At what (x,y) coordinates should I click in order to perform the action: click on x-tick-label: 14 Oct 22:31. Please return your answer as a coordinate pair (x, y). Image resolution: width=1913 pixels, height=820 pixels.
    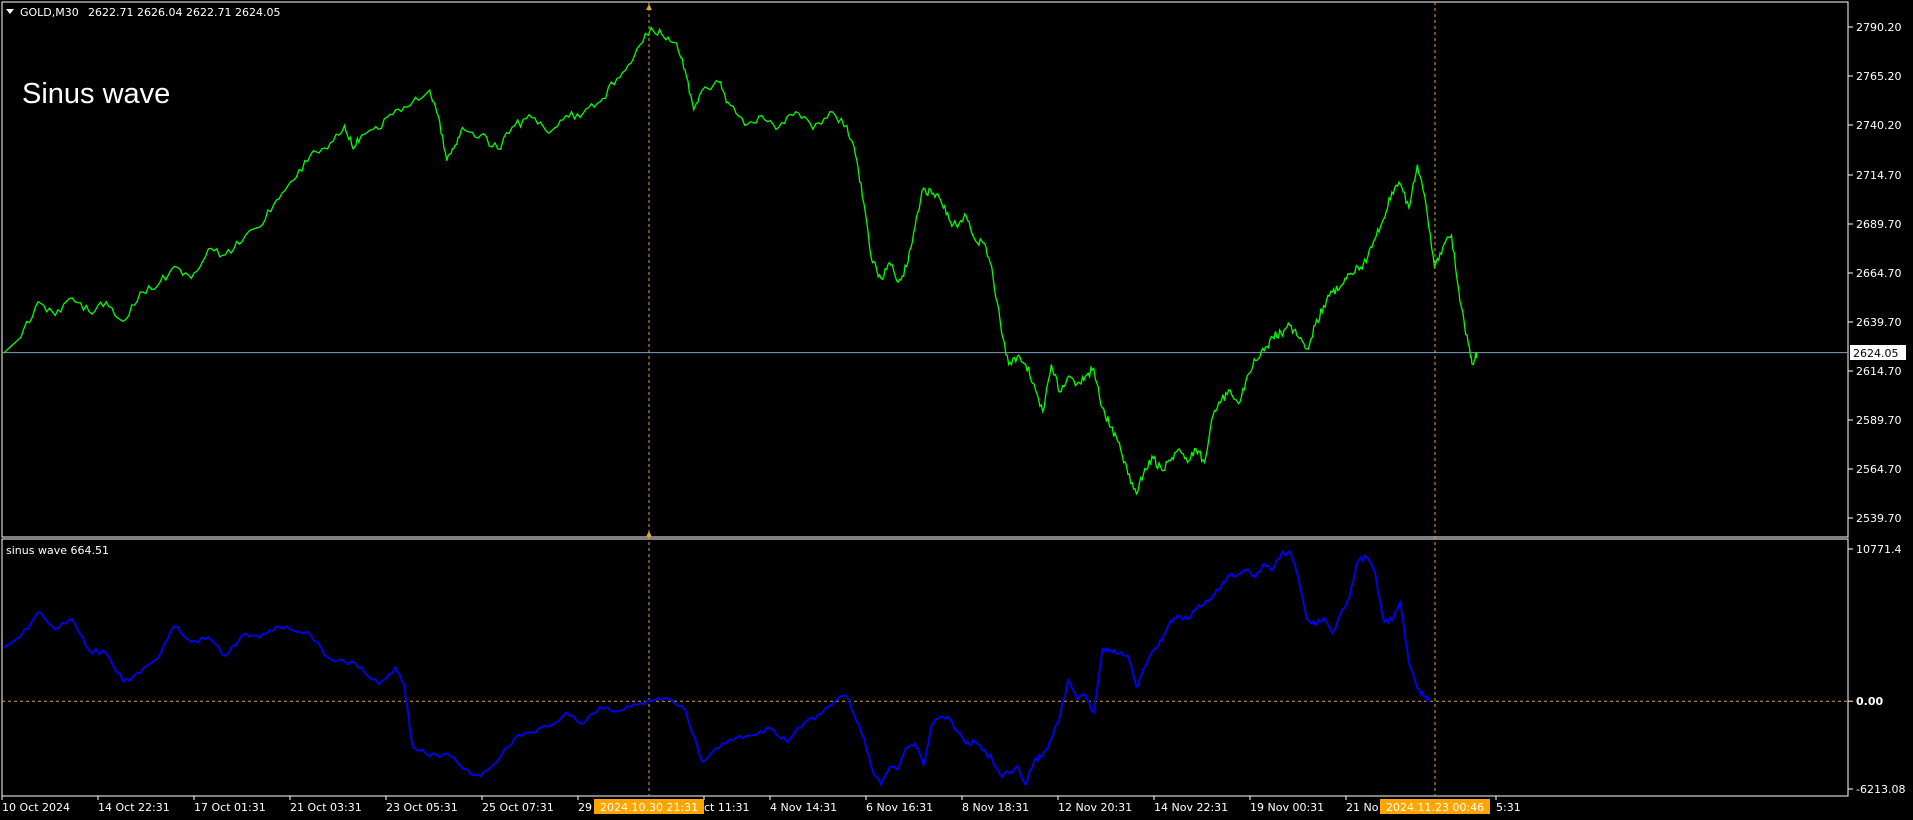
    Looking at the image, I should click on (134, 807).